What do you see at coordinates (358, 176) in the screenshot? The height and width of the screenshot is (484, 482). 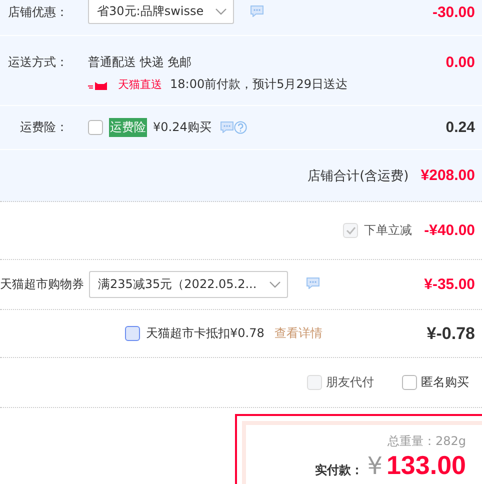 I see `store-total-label: 店铺合计(含运费)` at bounding box center [358, 176].